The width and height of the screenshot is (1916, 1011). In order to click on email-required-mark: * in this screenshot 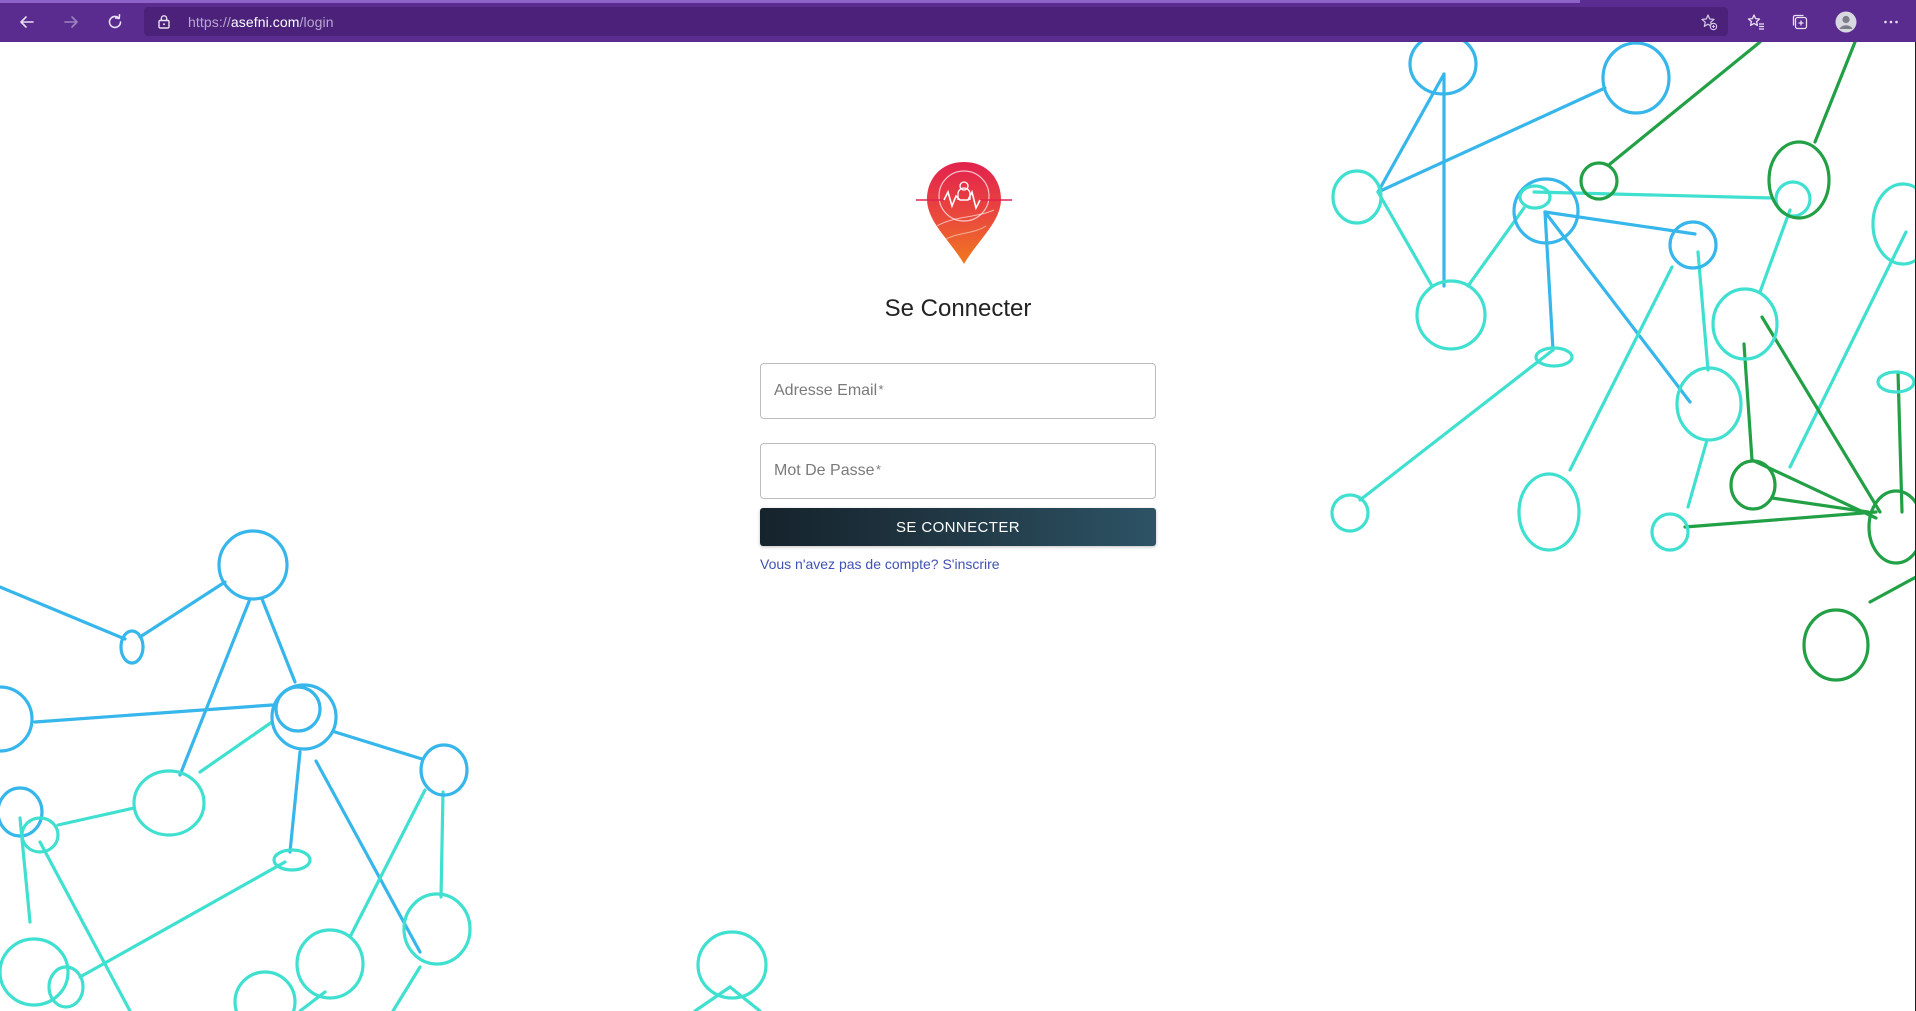, I will do `click(881, 389)`.